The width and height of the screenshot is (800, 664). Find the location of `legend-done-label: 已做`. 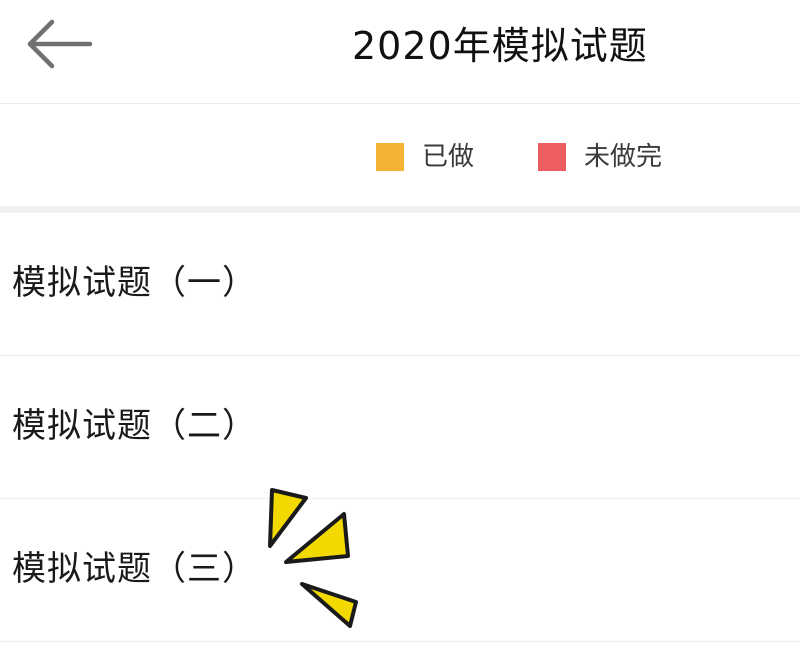

legend-done-label: 已做 is located at coordinates (448, 157).